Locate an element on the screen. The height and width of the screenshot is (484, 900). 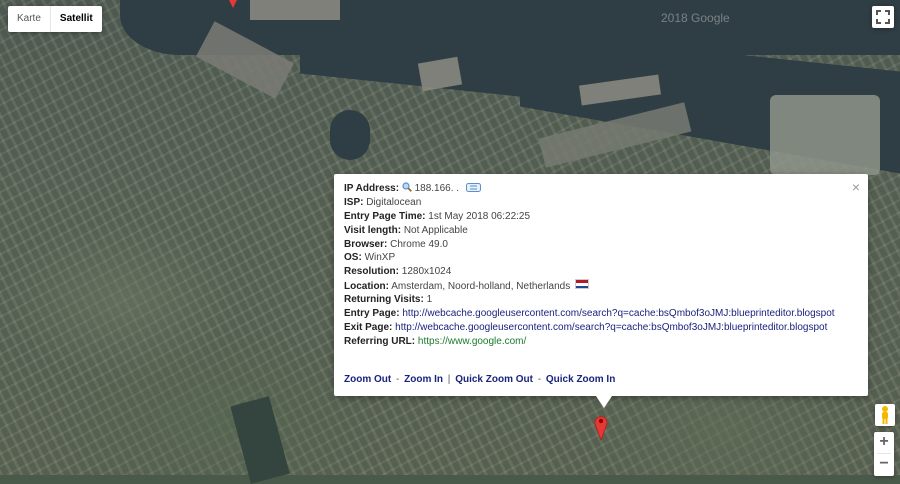
close-icon: × is located at coordinates (856, 187).